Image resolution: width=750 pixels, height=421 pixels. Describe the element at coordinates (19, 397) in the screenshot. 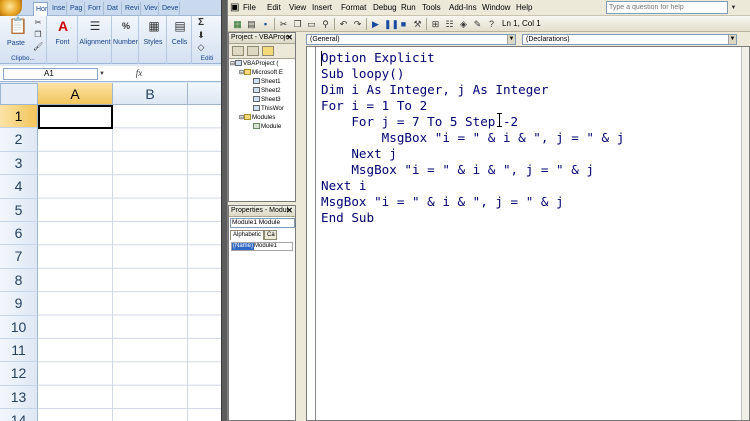

I see `row-header-13: 13` at that location.